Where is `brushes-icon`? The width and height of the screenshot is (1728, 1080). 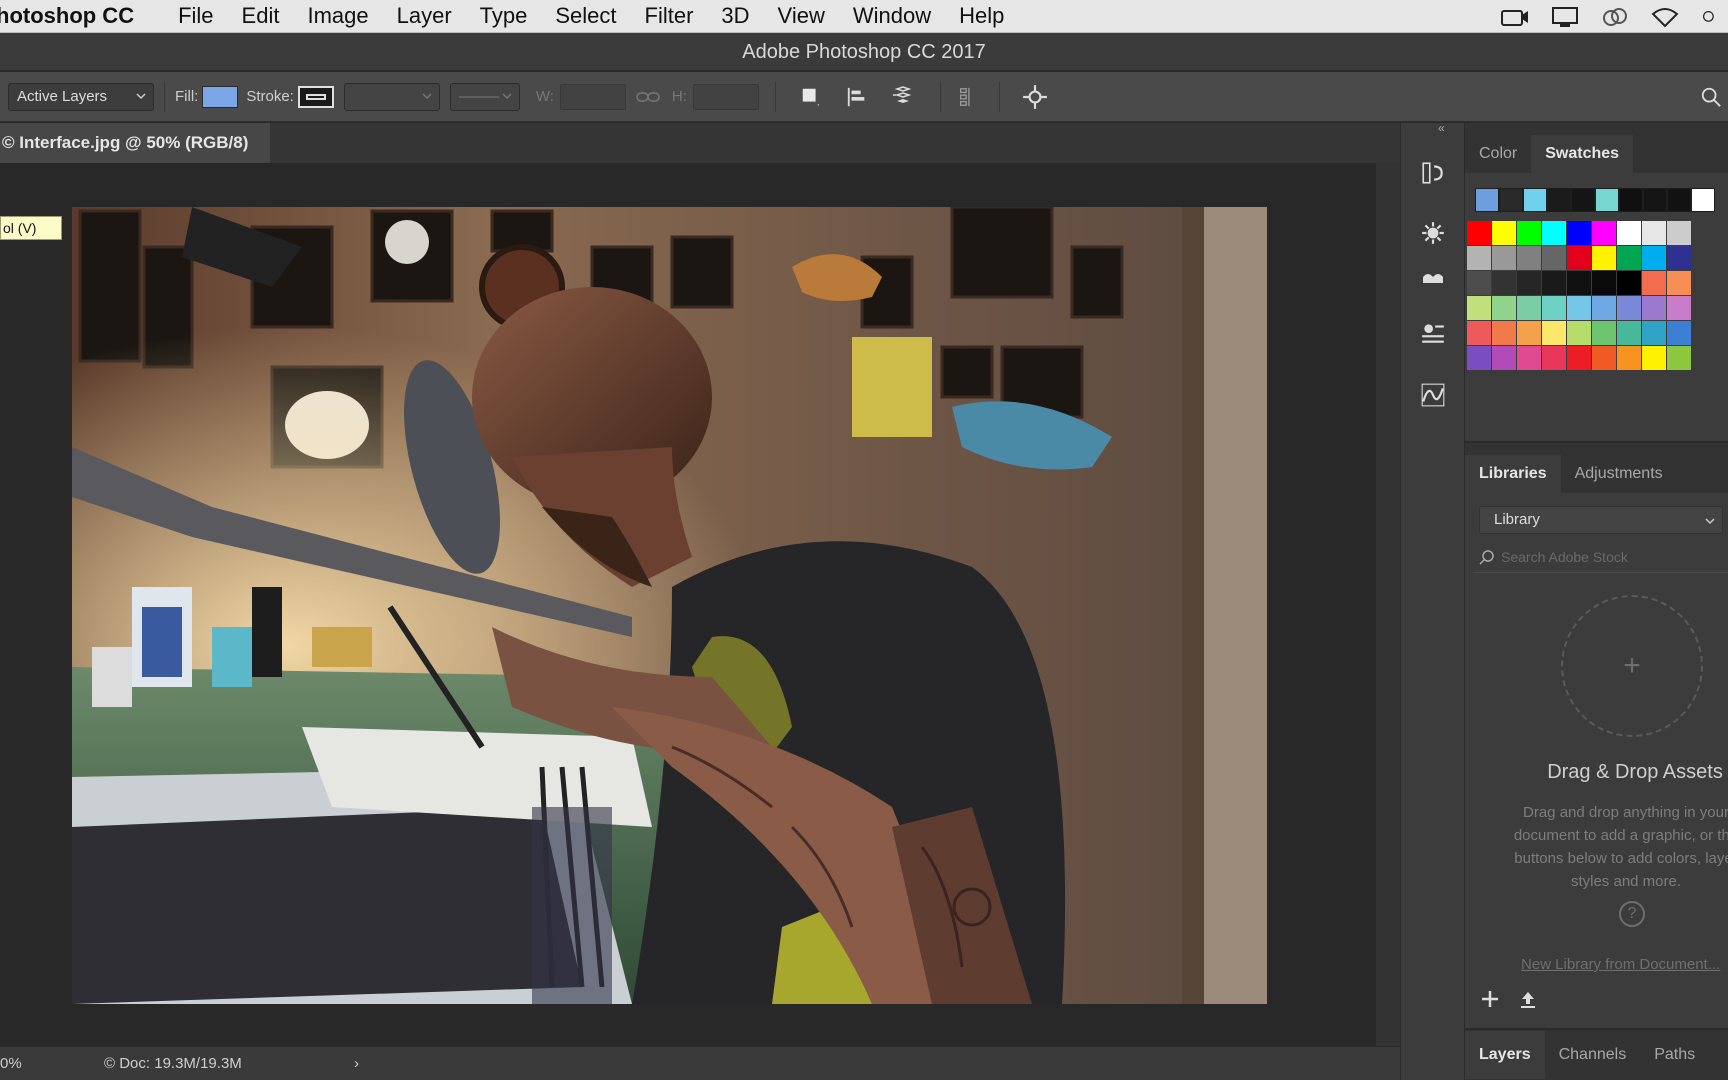
brushes-icon is located at coordinates (1433, 275).